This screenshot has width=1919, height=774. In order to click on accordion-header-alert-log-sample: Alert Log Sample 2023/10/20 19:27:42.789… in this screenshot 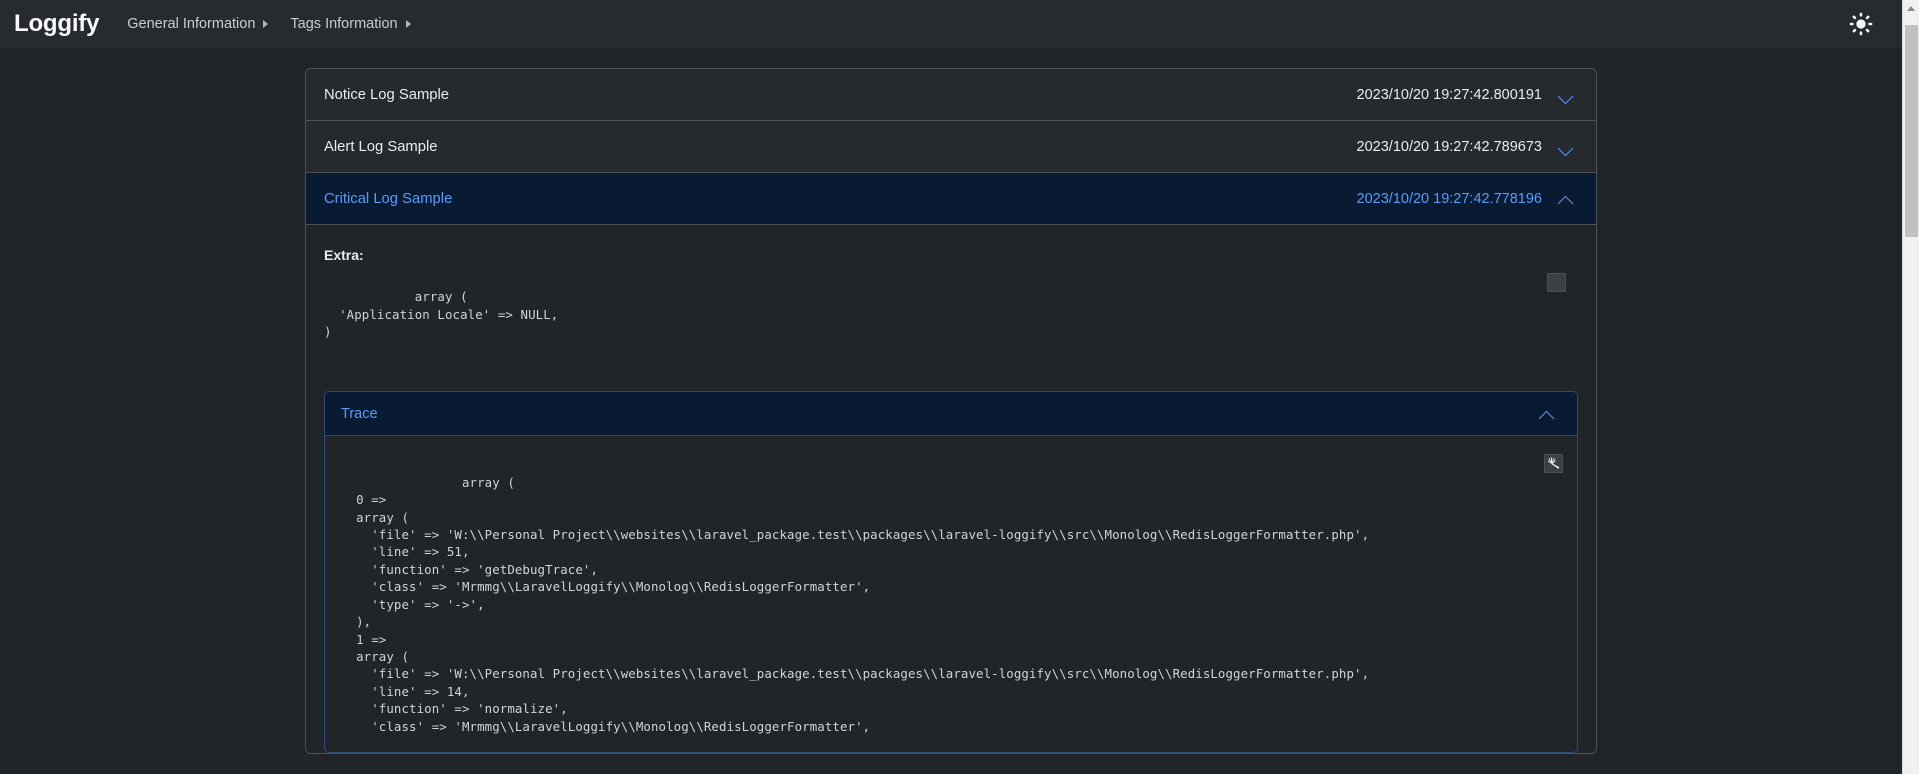, I will do `click(951, 147)`.